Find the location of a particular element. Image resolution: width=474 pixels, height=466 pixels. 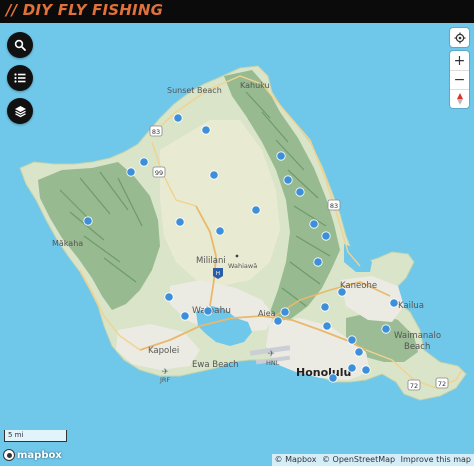

route-shield-83-north: 83 is located at coordinates (156, 131).